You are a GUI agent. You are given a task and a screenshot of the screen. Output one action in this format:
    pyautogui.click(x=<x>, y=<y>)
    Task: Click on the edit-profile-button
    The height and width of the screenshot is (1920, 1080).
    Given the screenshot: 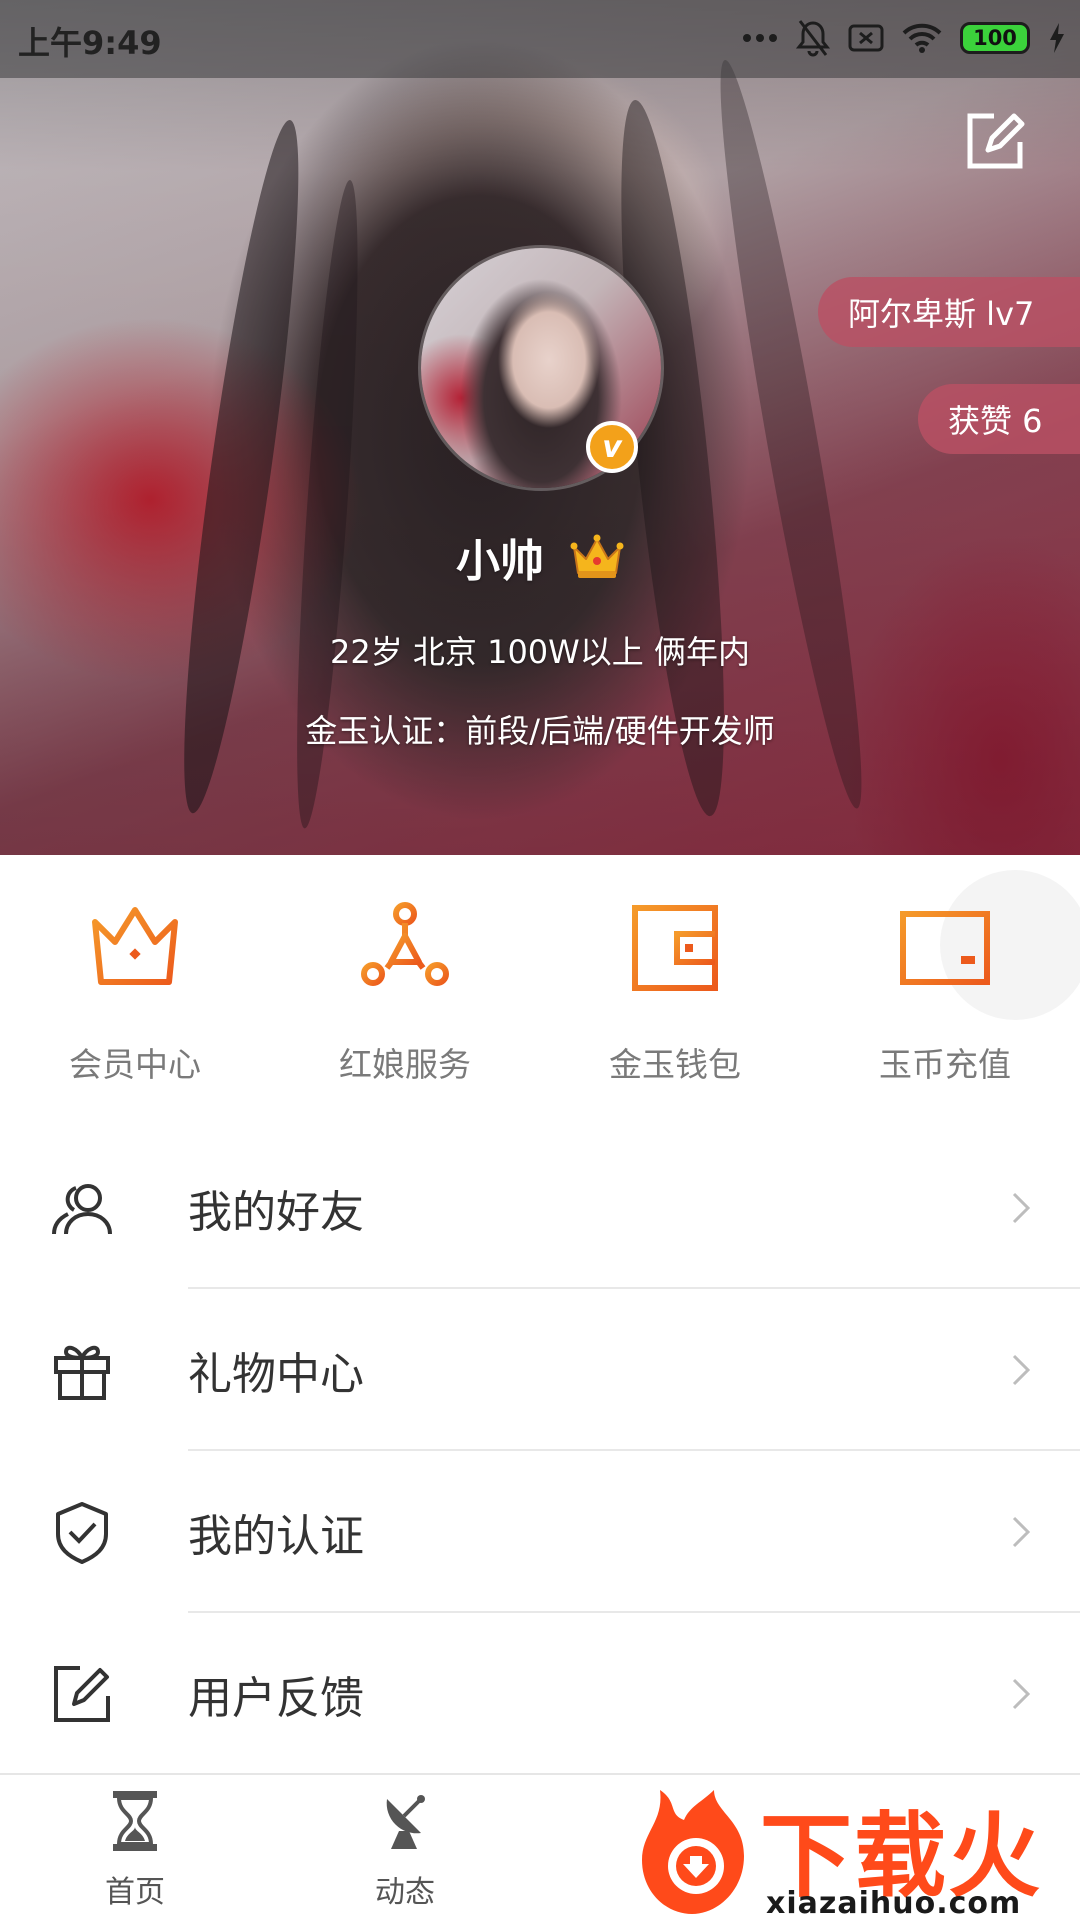 What is the action you would take?
    pyautogui.click(x=995, y=141)
    